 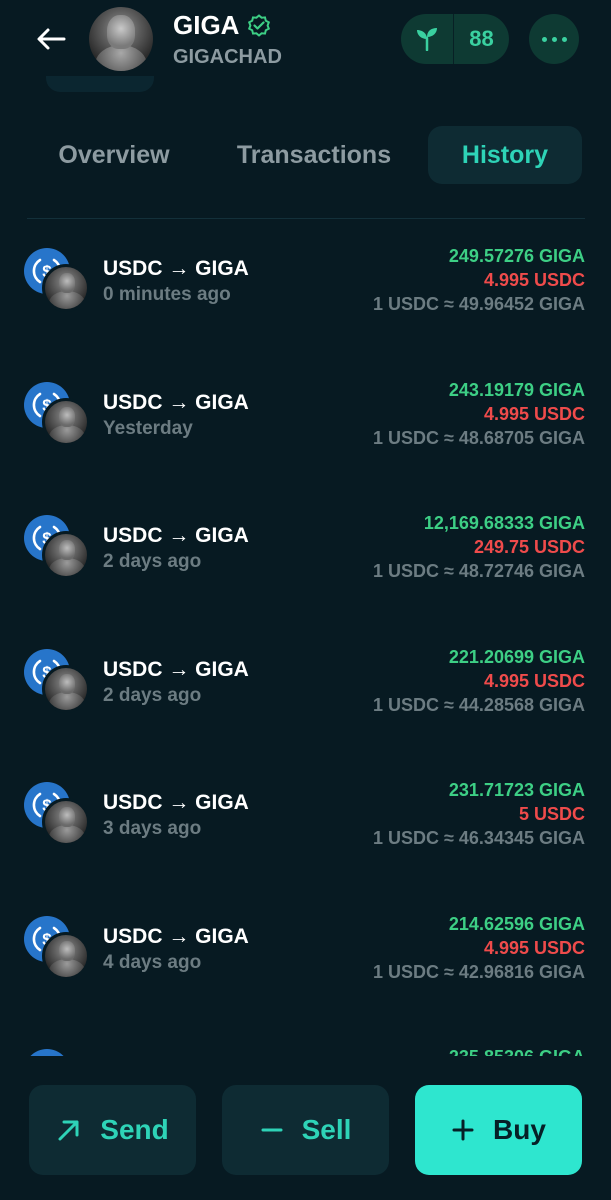 What do you see at coordinates (479, 571) in the screenshot?
I see `exchange-rate: 1 USDC ≈ 48.72746 GIGA` at bounding box center [479, 571].